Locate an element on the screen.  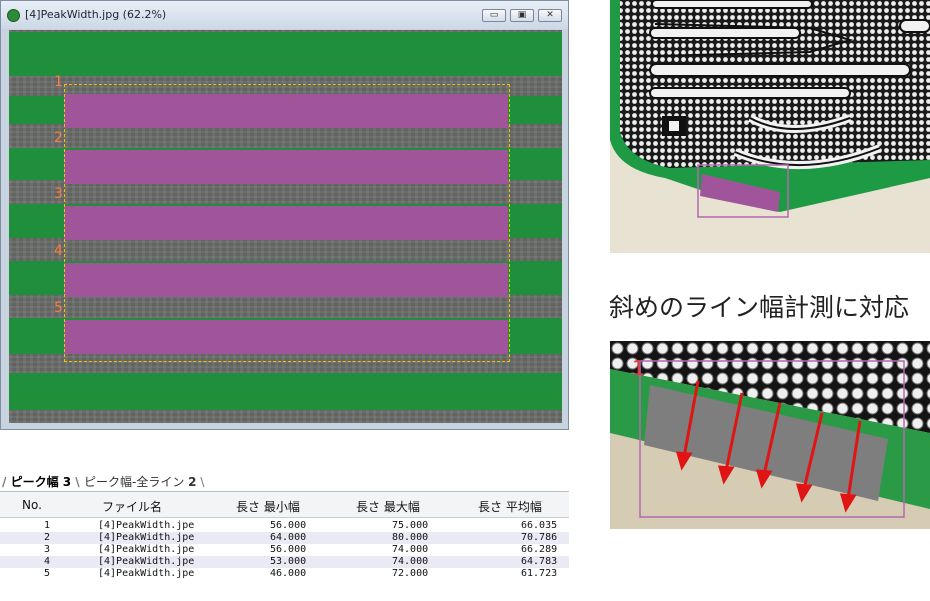
table-row: 1 [4]PeakWidth.jpe 56.000 75.000 66.035 is located at coordinates (284, 526).